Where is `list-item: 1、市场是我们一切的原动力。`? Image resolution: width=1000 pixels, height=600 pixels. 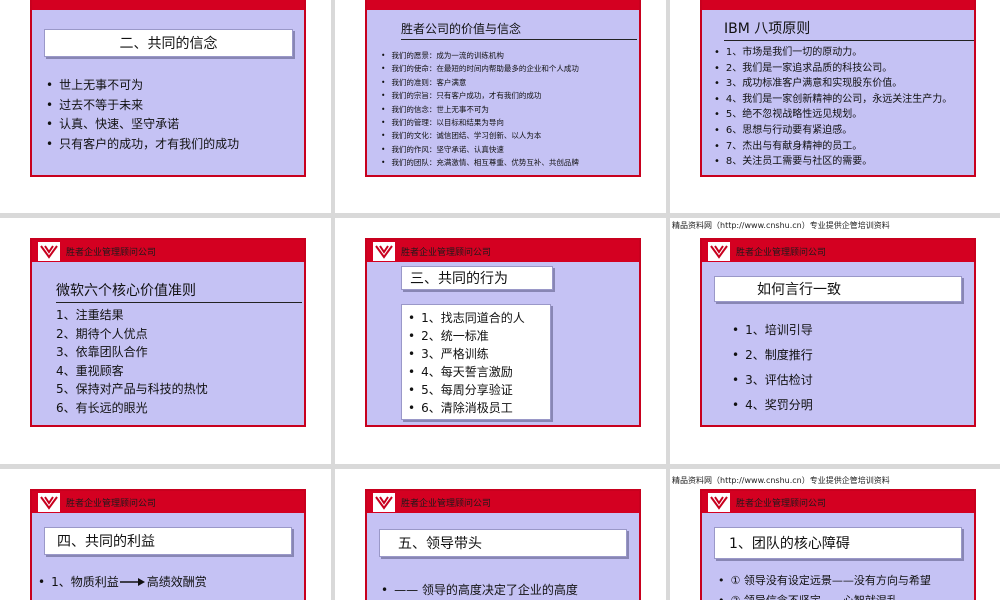 list-item: 1、市场是我们一切的原动力。 is located at coordinates (833, 53).